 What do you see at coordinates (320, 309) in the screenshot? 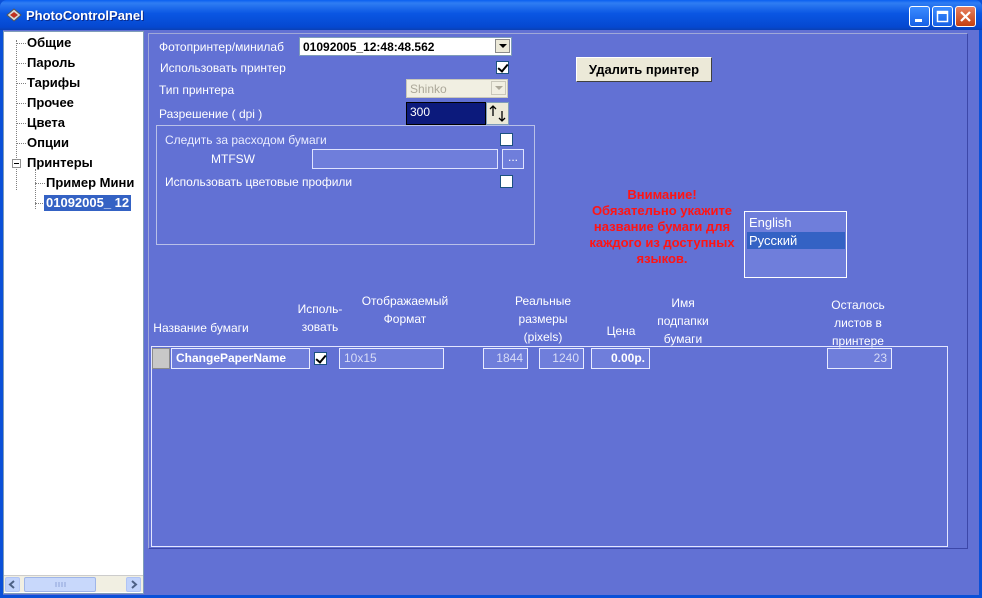
I see `header-line: Исполь-` at bounding box center [320, 309].